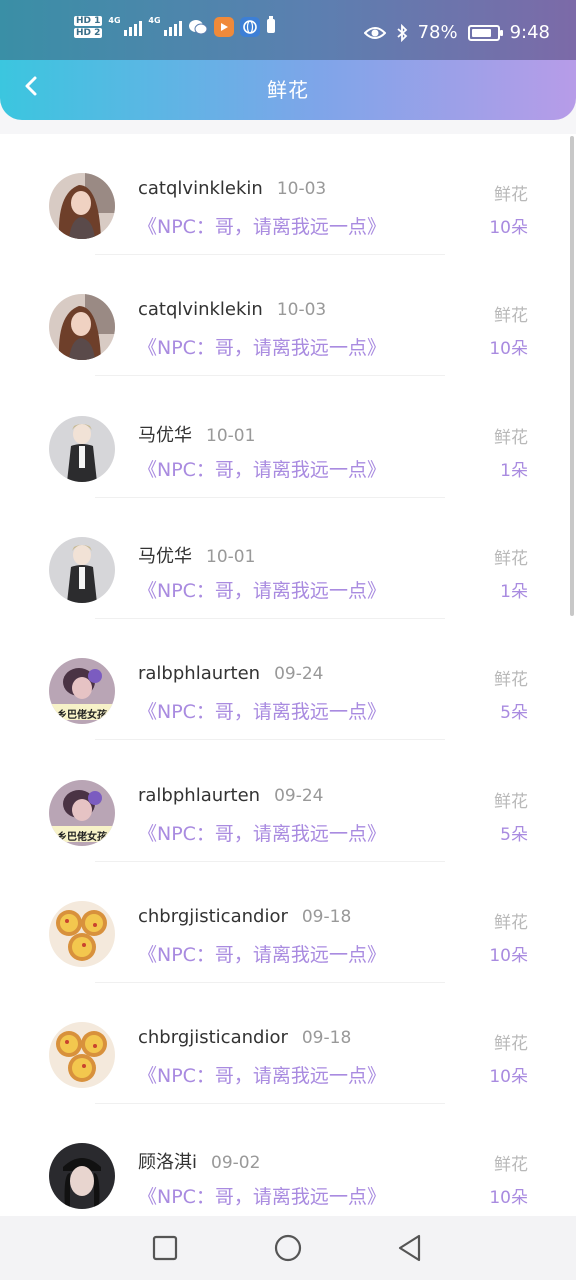 This screenshot has height=1280, width=576. What do you see at coordinates (437, 32) in the screenshot?
I see `battery-percent: 78%` at bounding box center [437, 32].